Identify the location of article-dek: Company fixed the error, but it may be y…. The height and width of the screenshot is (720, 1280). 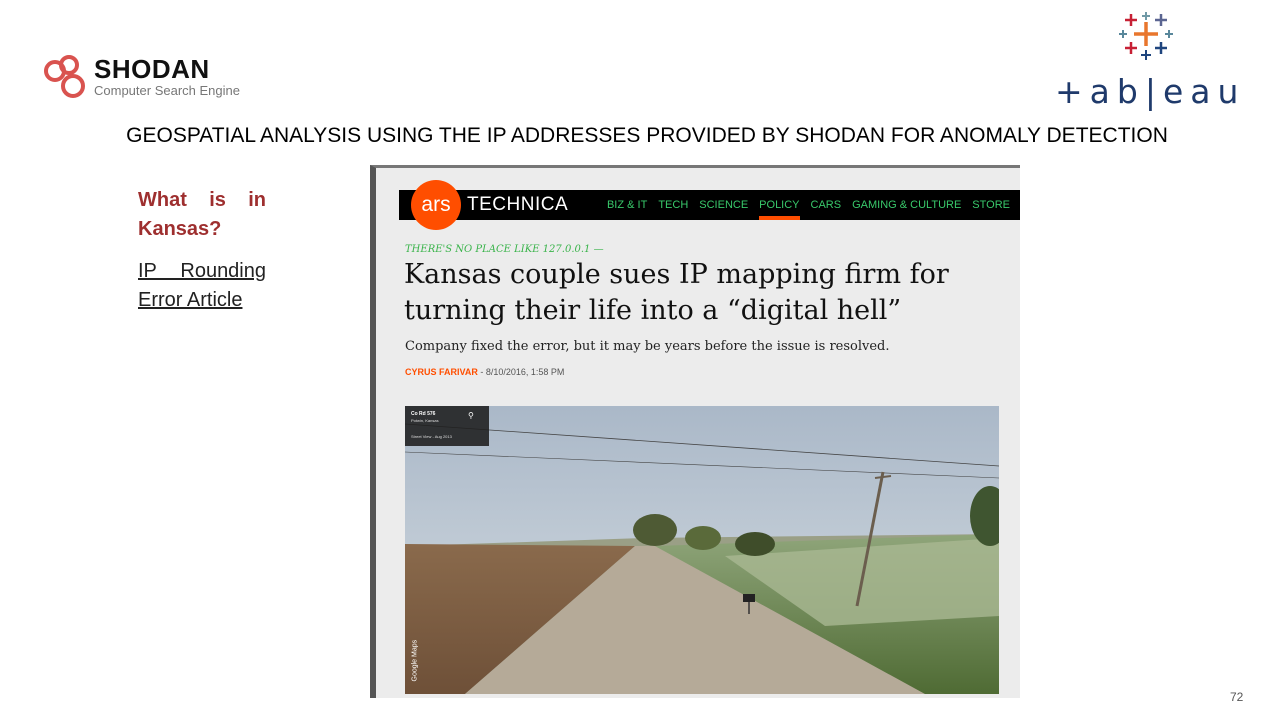
(647, 346).